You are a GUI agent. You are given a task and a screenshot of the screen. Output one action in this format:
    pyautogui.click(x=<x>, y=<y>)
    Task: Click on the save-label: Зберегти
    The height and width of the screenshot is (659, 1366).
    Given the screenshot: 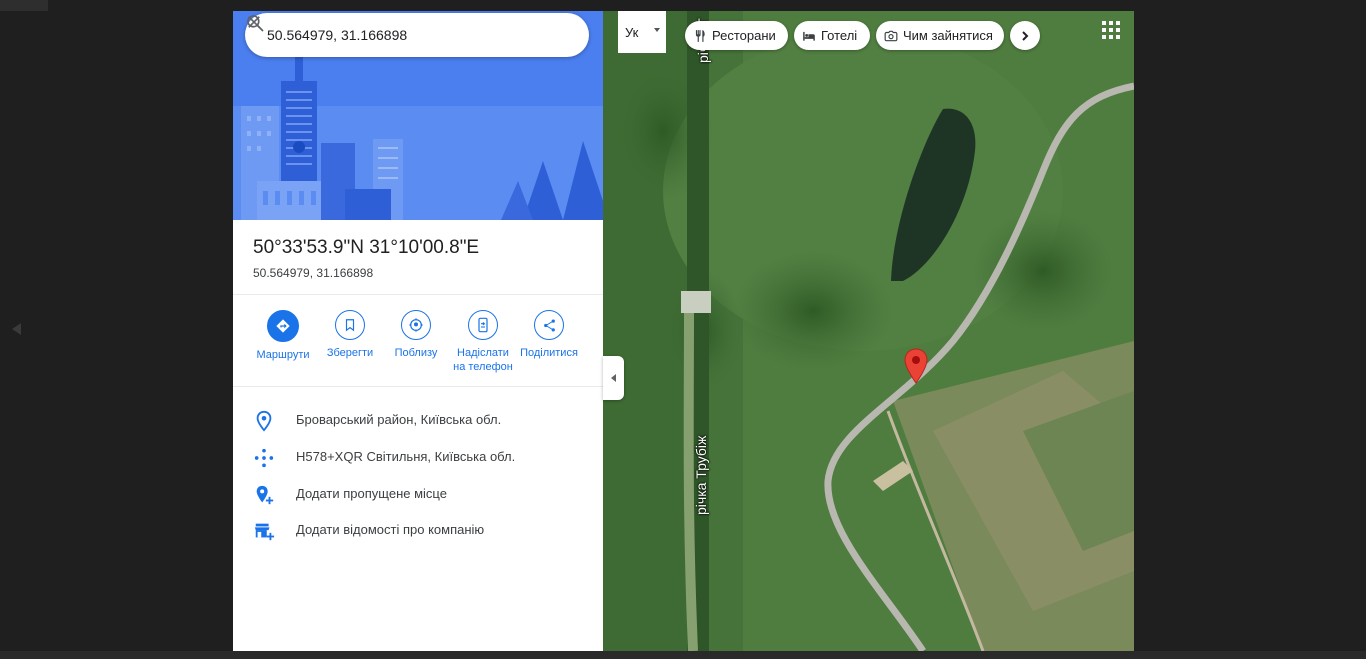 What is the action you would take?
    pyautogui.click(x=350, y=353)
    